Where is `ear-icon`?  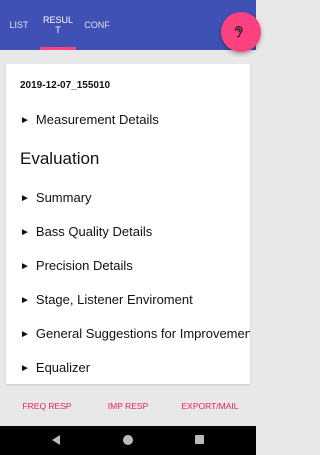 ear-icon is located at coordinates (238, 31).